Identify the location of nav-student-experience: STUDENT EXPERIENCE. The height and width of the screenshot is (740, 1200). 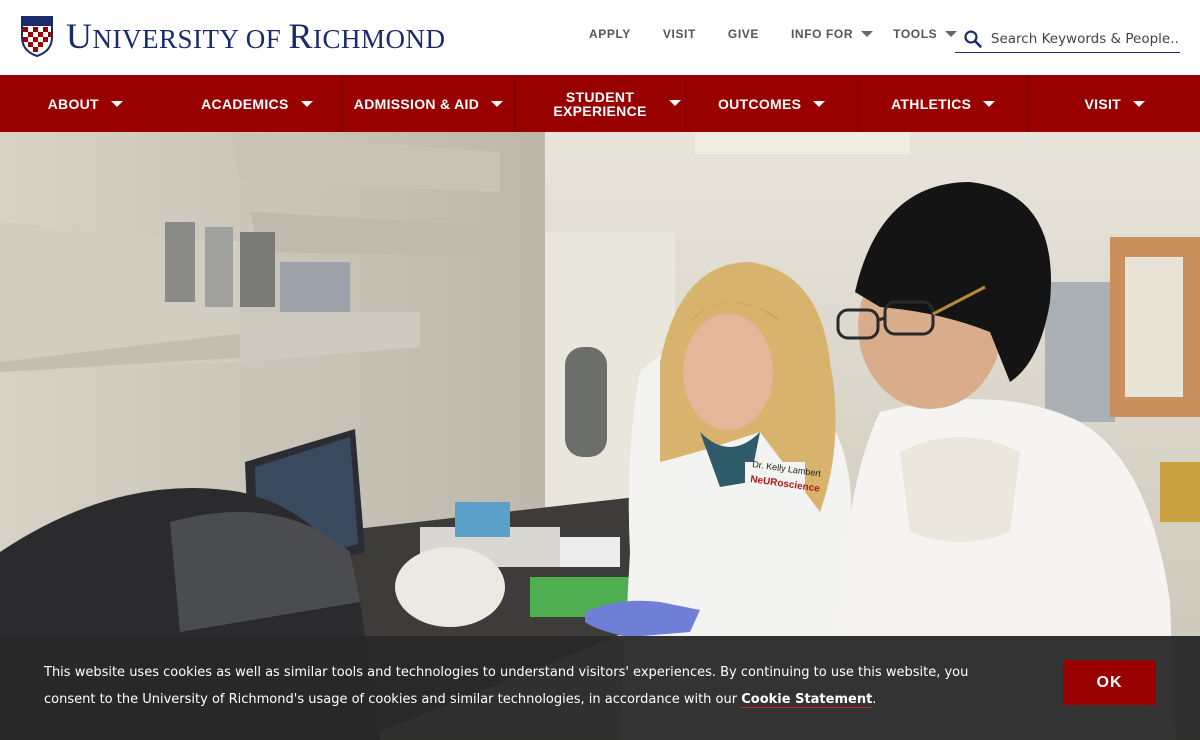
(601, 103).